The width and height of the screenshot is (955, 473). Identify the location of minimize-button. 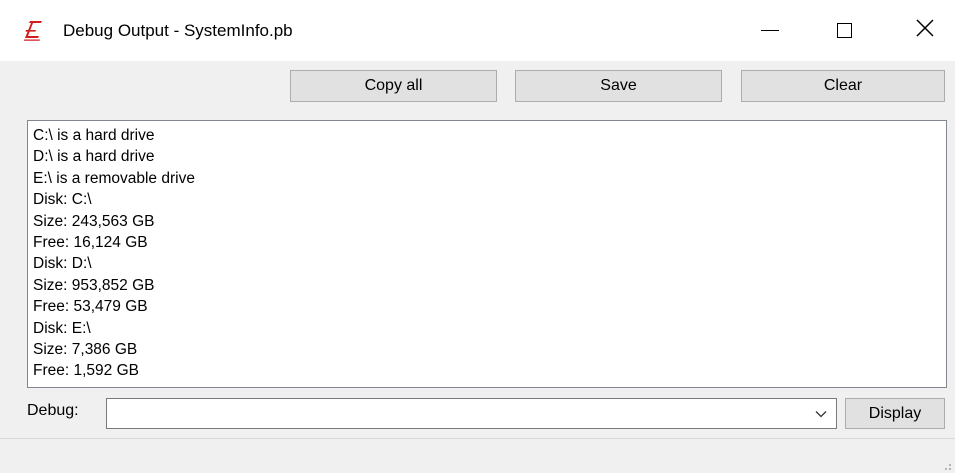
(770, 30).